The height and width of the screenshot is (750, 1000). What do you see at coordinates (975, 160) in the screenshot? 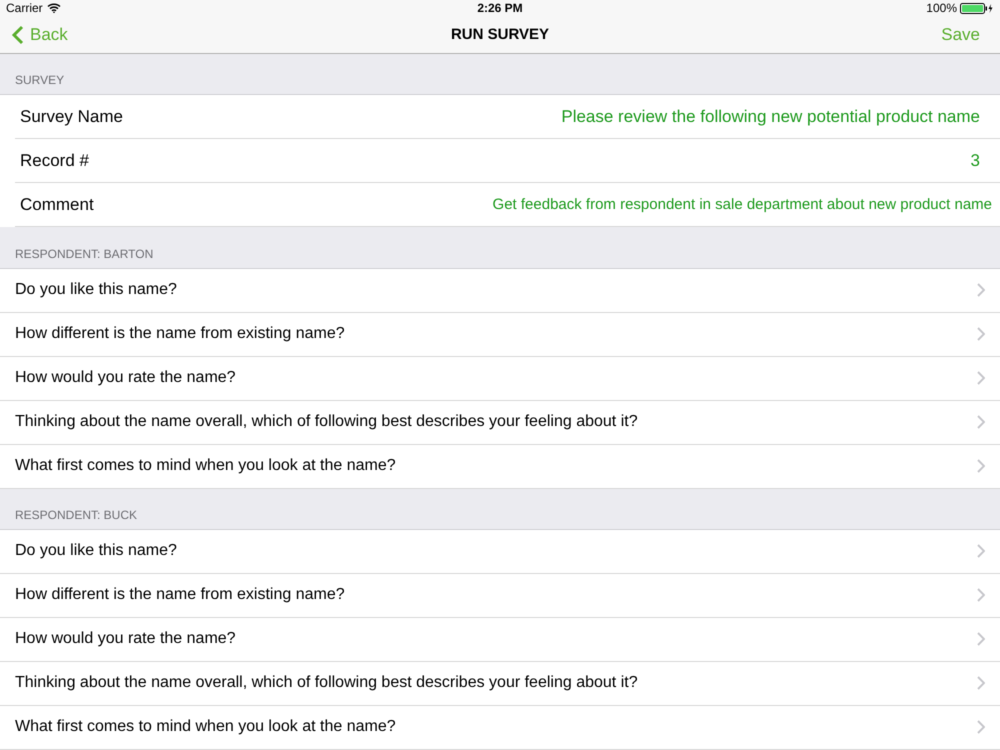
I see `field-value: 3` at bounding box center [975, 160].